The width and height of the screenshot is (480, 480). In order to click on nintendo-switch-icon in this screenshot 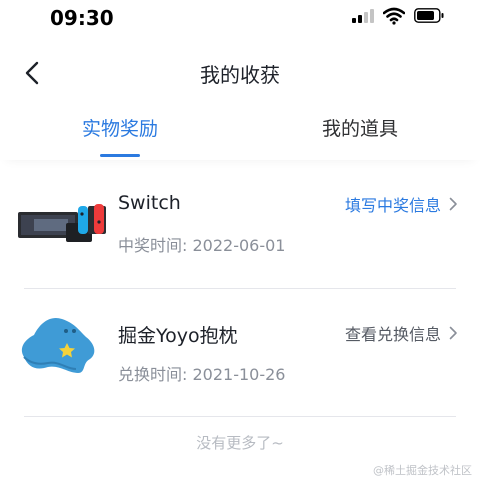, I will do `click(62, 223)`.